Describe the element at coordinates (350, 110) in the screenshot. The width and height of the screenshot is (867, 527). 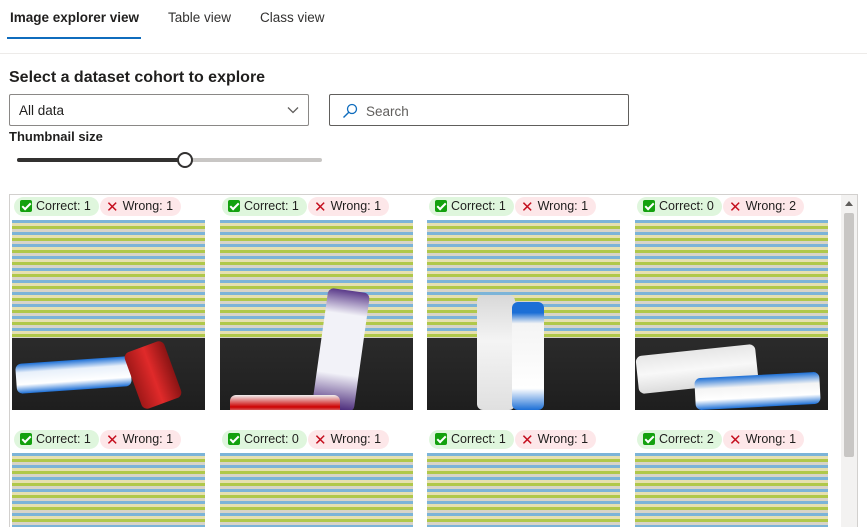
I see `search-icon` at that location.